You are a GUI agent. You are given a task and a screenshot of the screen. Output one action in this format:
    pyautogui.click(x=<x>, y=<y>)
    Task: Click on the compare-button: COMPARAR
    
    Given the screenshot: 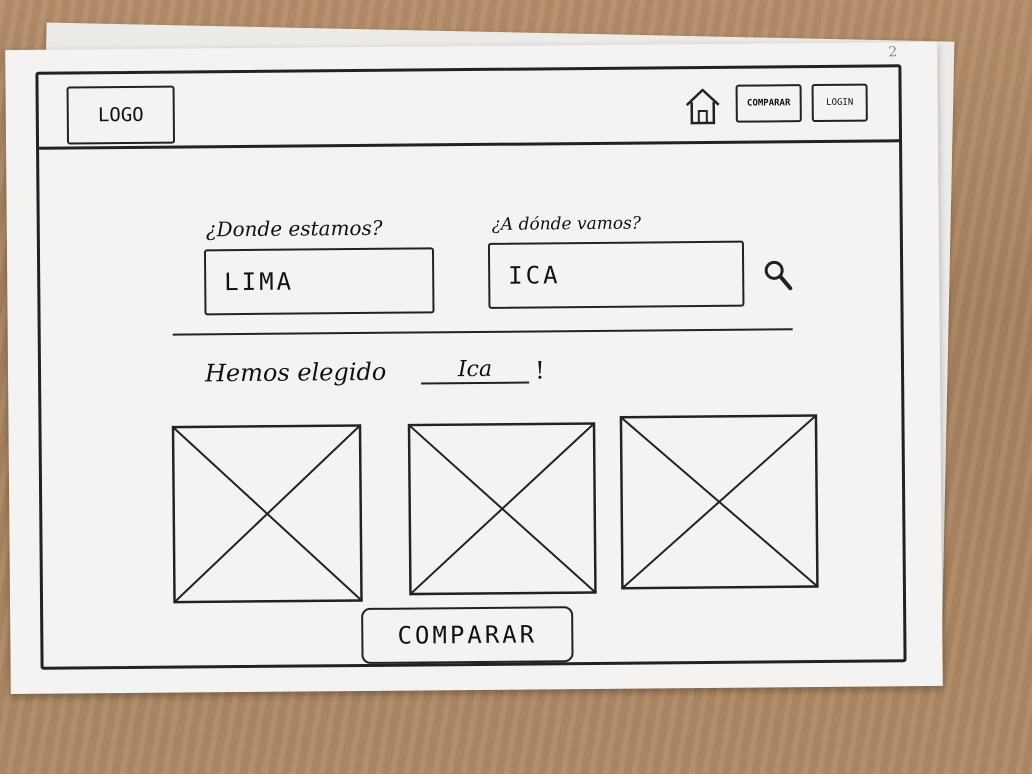 What is the action you would take?
    pyautogui.click(x=467, y=635)
    